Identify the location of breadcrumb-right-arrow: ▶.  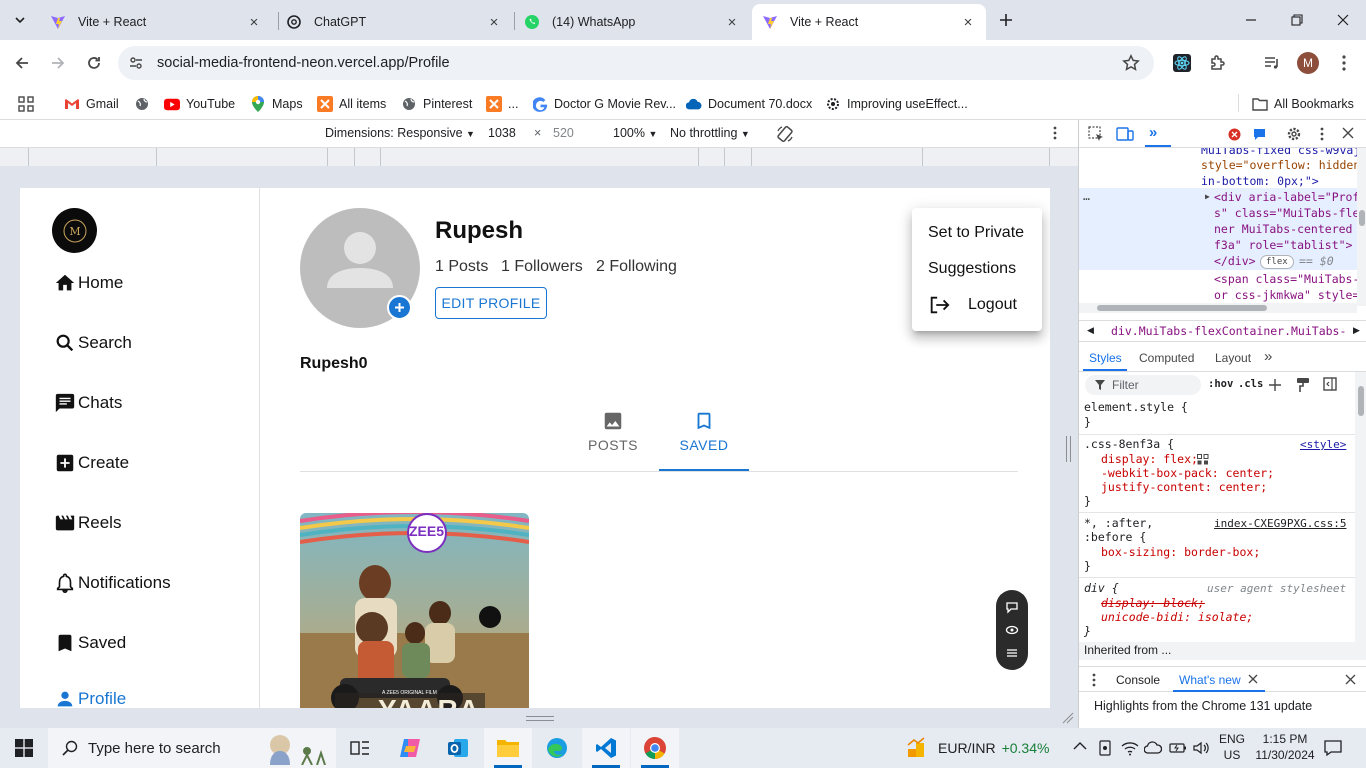
(1356, 330).